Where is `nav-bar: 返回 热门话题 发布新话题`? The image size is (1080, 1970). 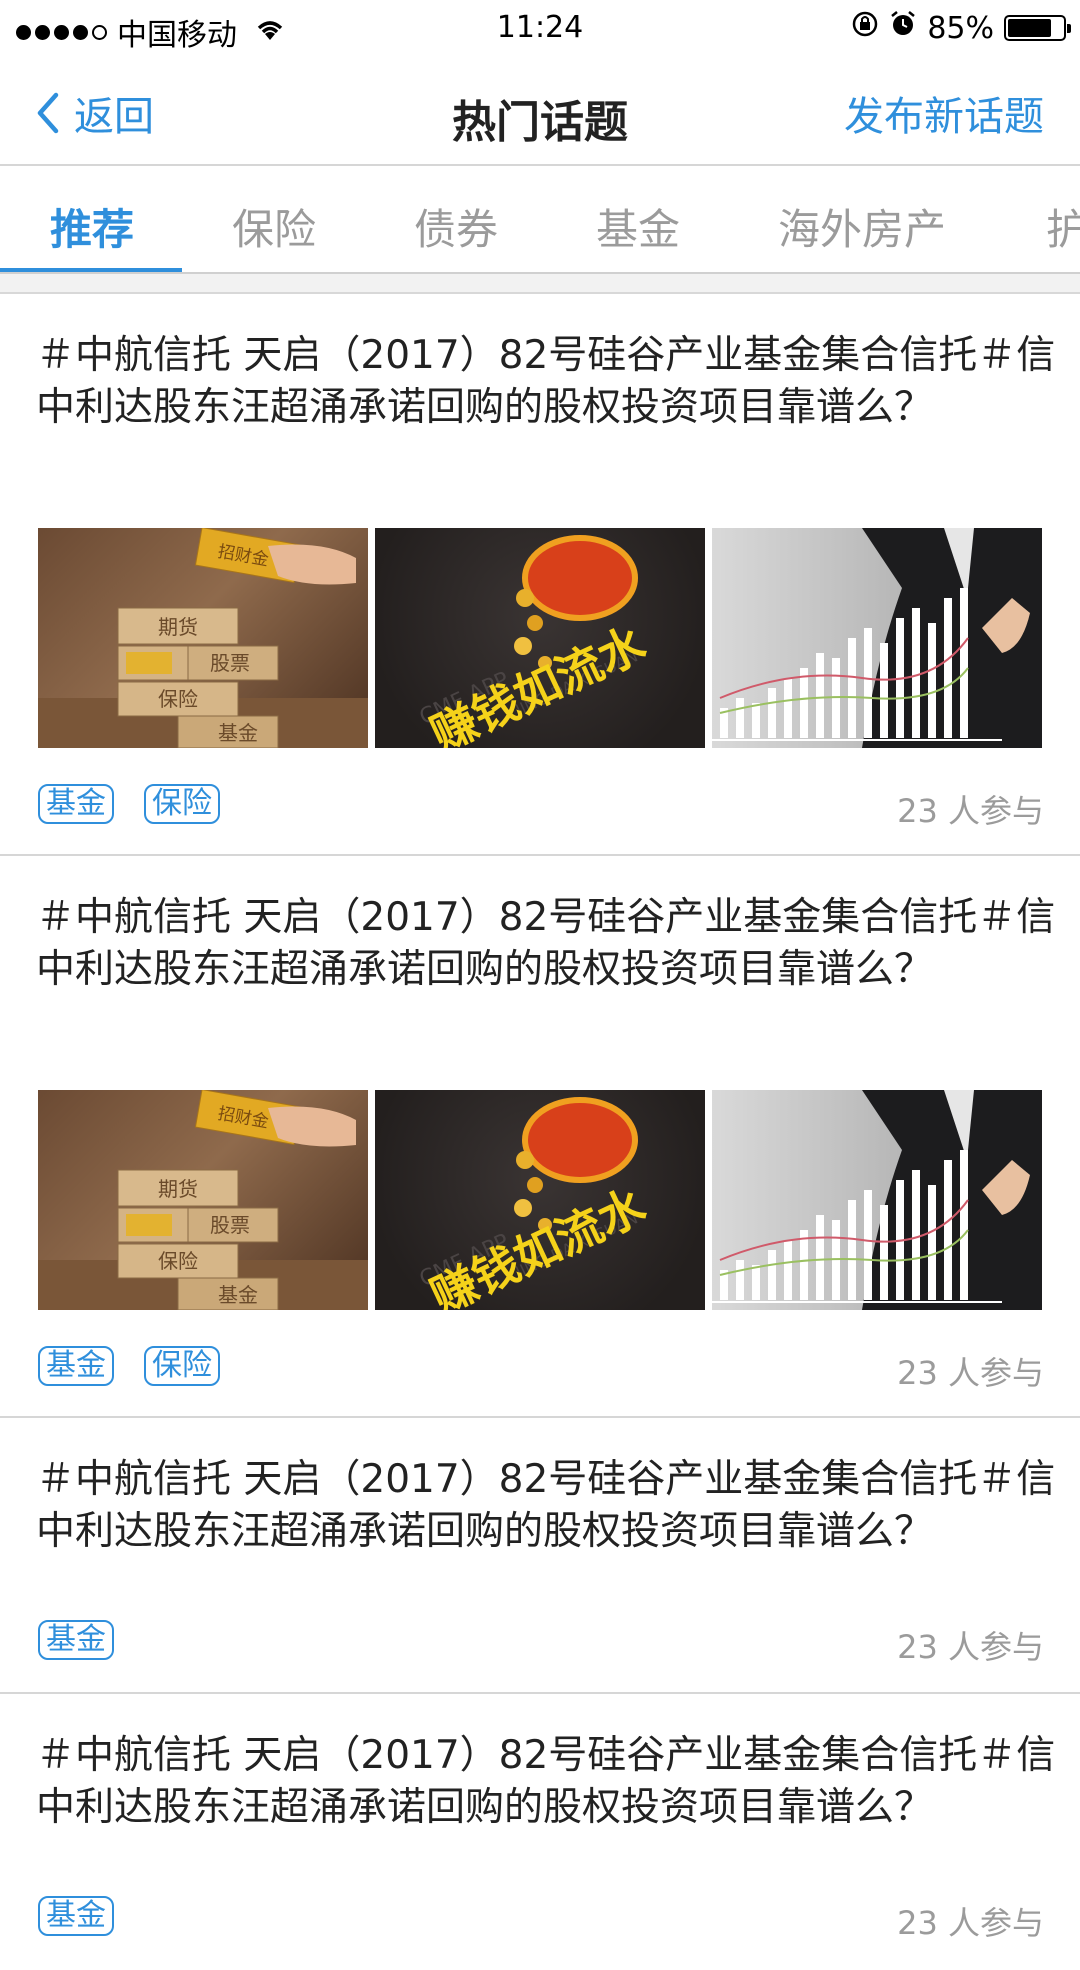 nav-bar: 返回 热门话题 发布新话题 is located at coordinates (540, 111).